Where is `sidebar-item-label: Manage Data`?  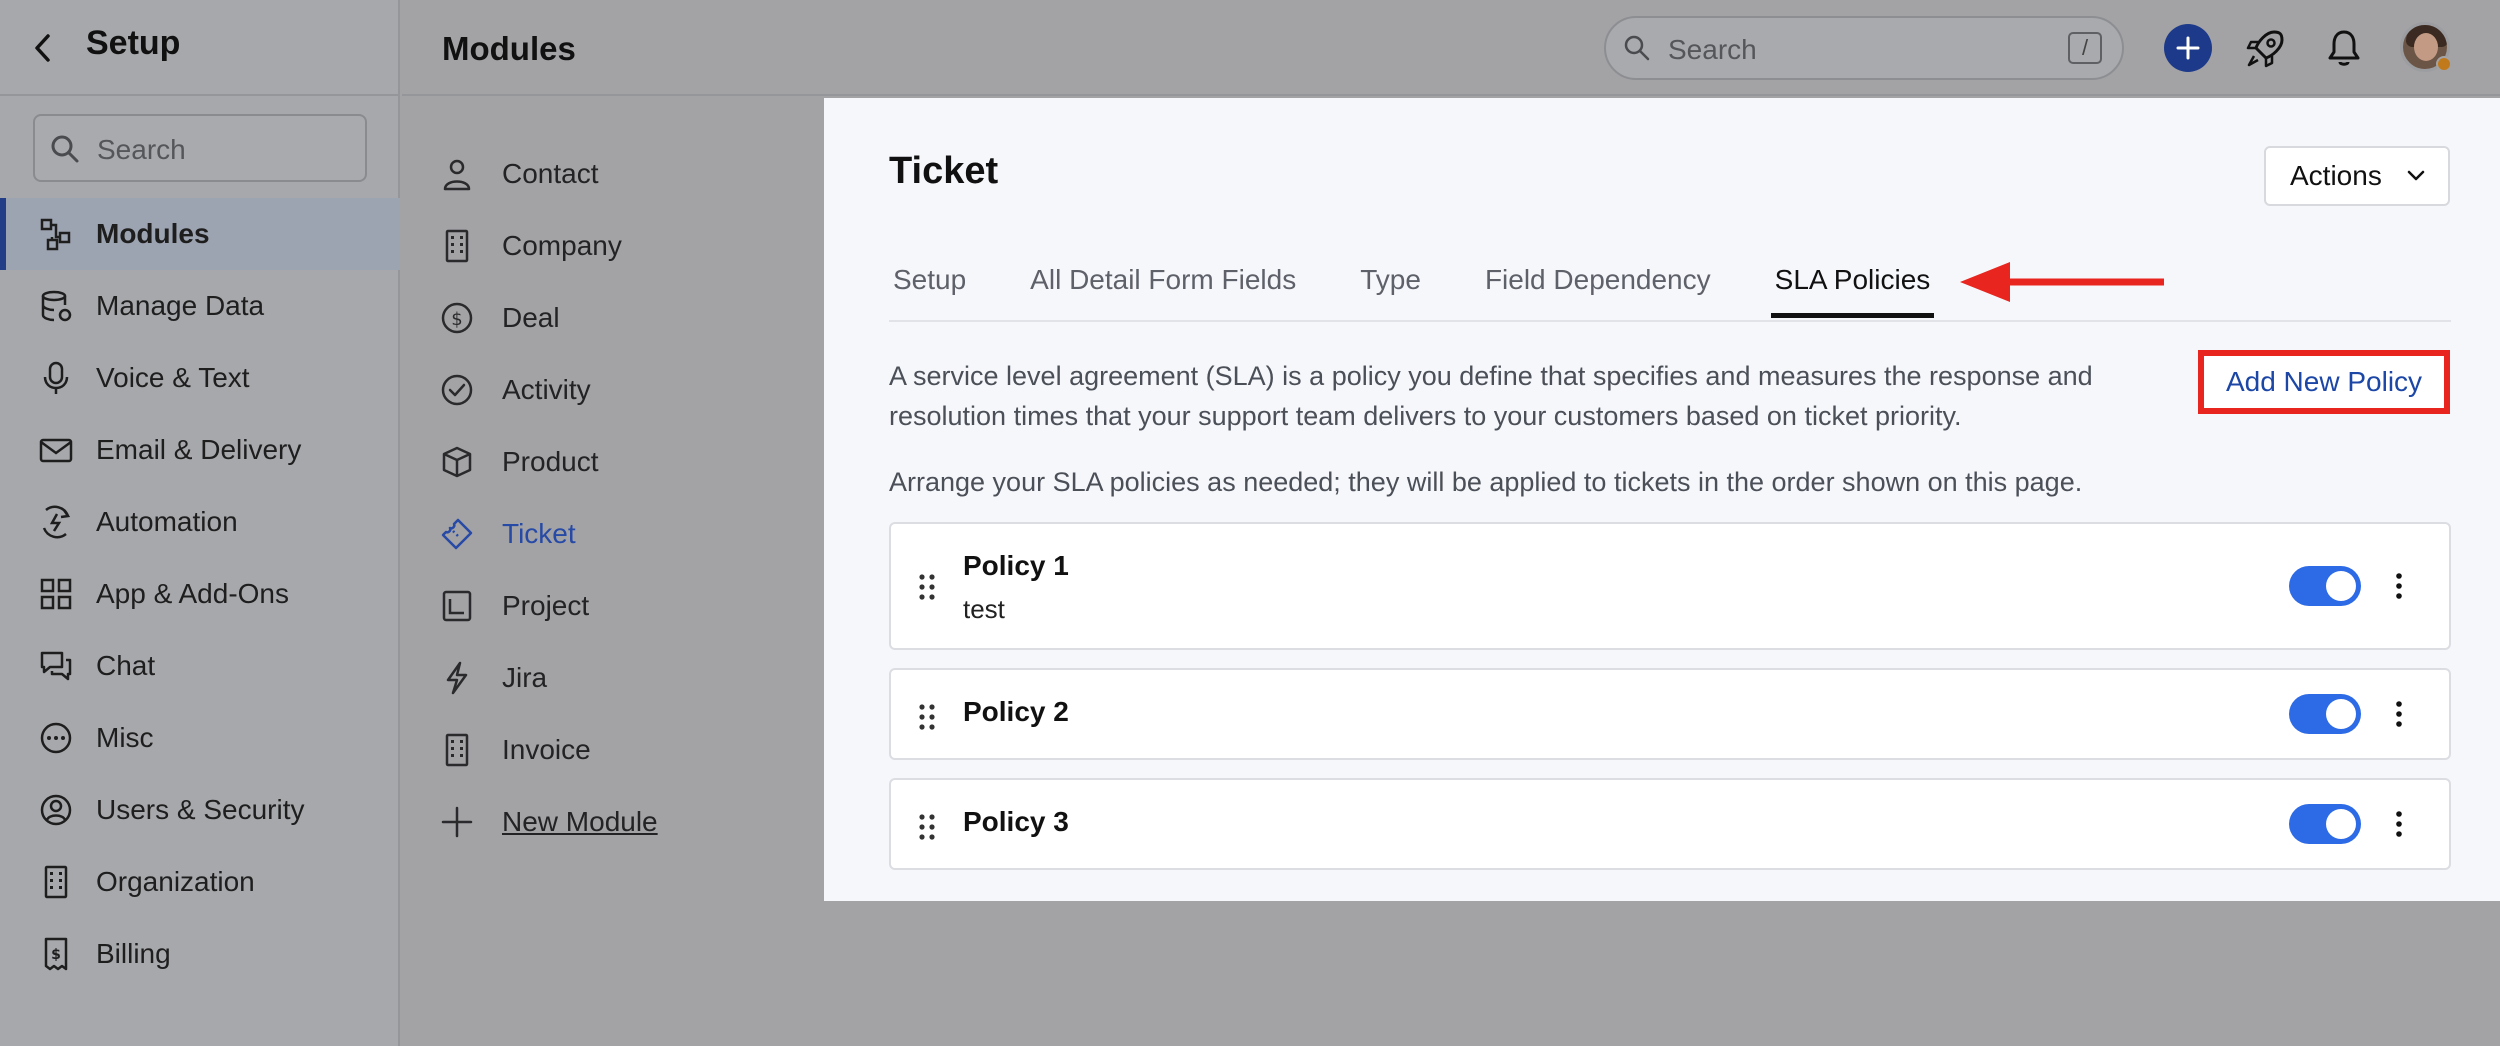 sidebar-item-label: Manage Data is located at coordinates (180, 305).